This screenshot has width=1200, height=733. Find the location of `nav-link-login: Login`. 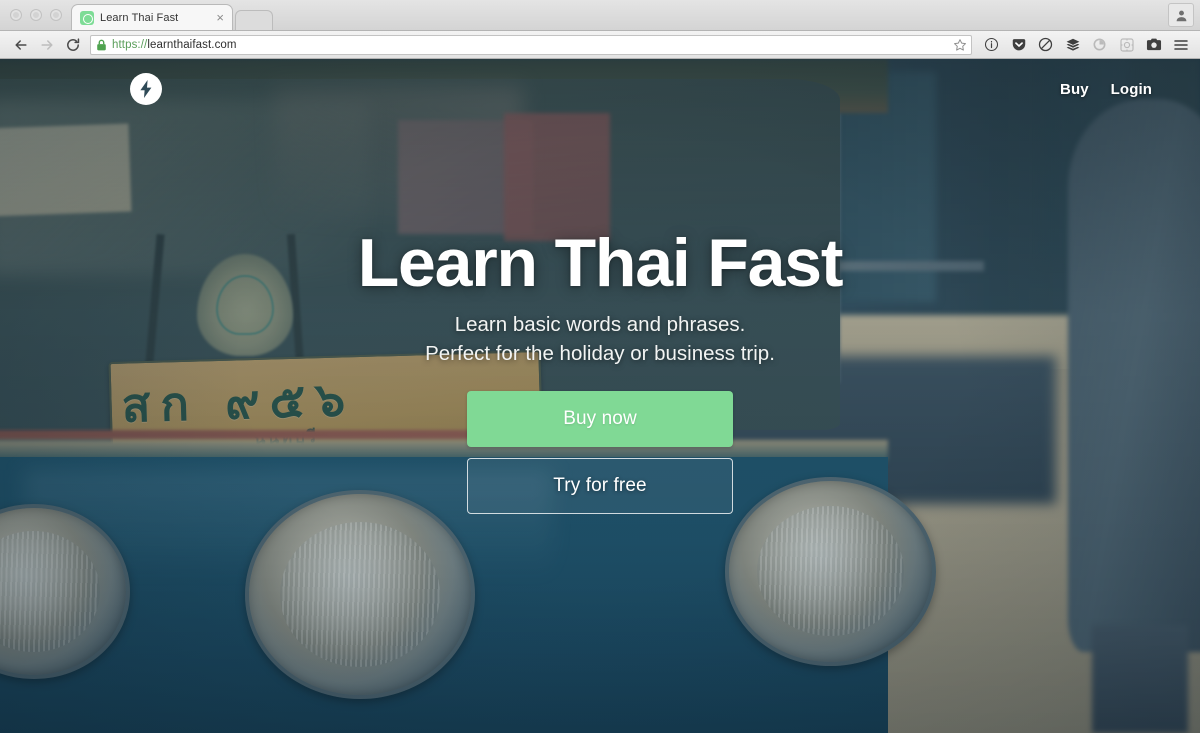

nav-link-login: Login is located at coordinates (1131, 89).